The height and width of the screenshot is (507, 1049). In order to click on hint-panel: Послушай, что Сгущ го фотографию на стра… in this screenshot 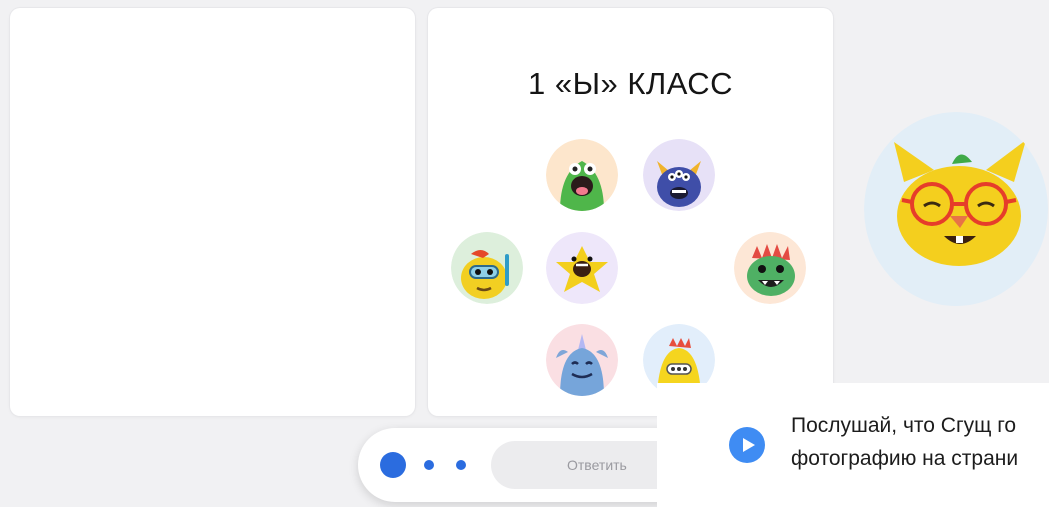, I will do `click(853, 445)`.